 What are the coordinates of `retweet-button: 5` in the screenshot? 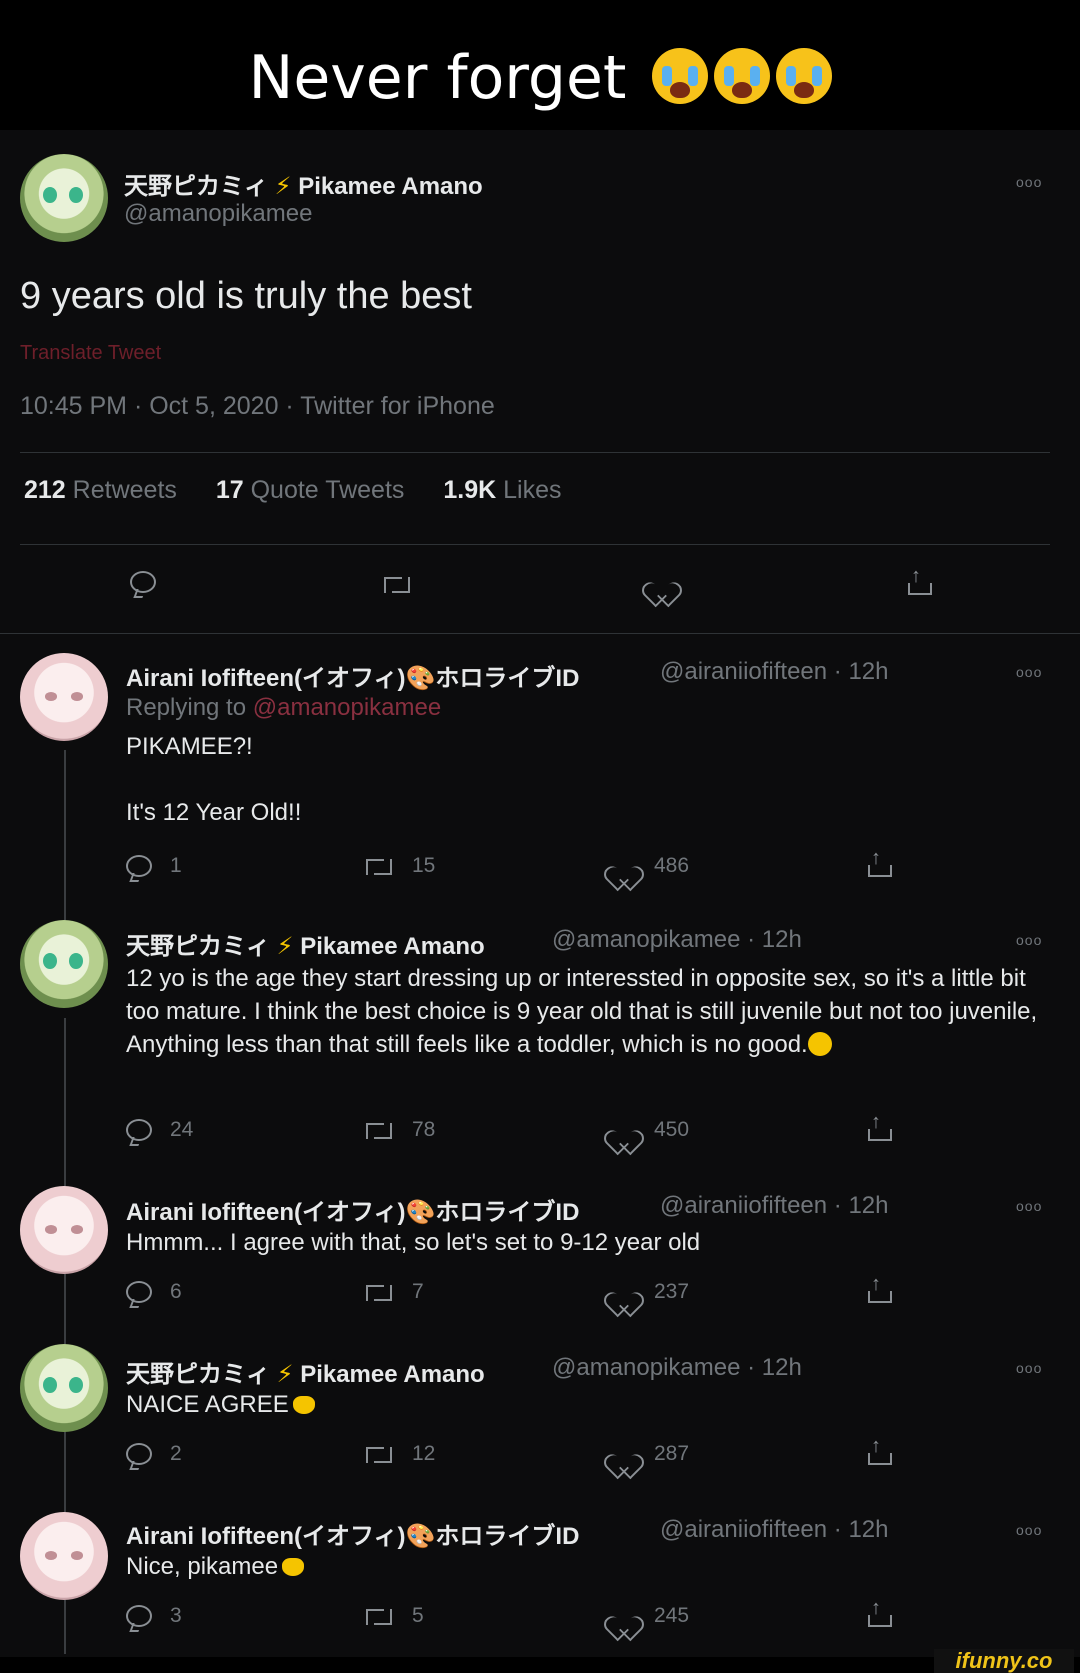 It's located at (394, 1616).